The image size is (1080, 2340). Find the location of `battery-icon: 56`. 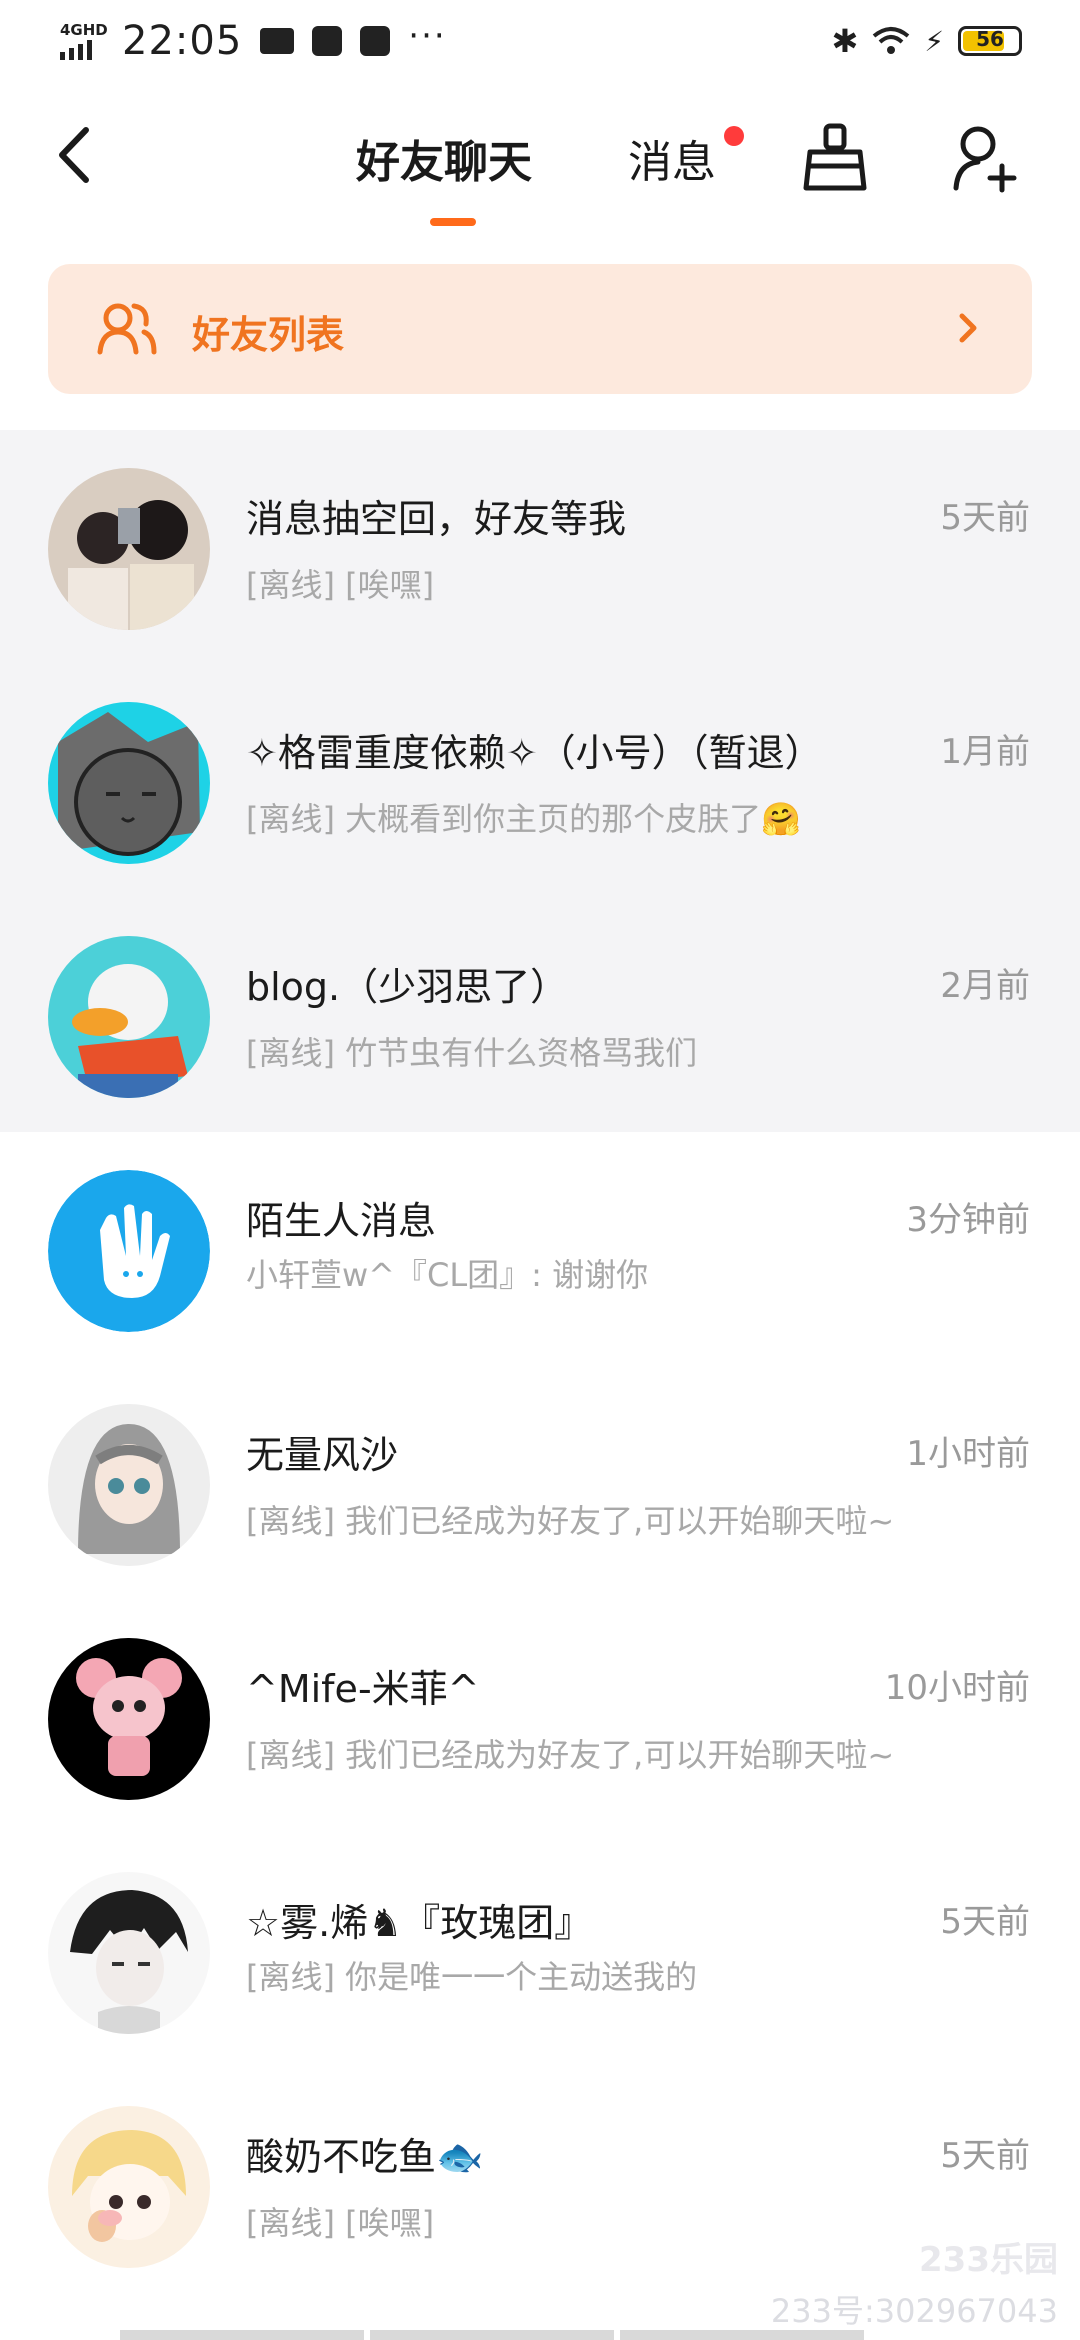

battery-icon: 56 is located at coordinates (990, 41).